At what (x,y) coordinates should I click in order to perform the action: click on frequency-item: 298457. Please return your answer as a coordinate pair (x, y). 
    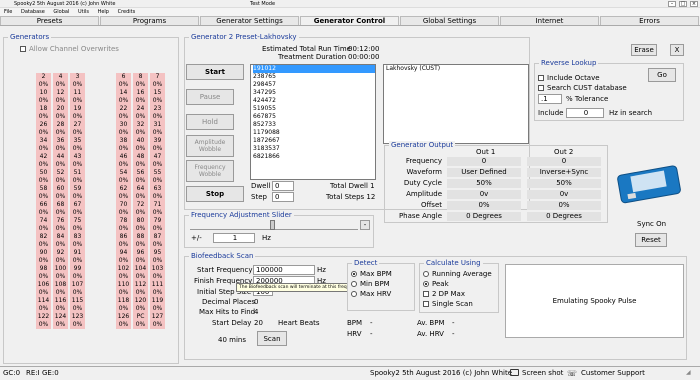
    Looking at the image, I should click on (314, 85).